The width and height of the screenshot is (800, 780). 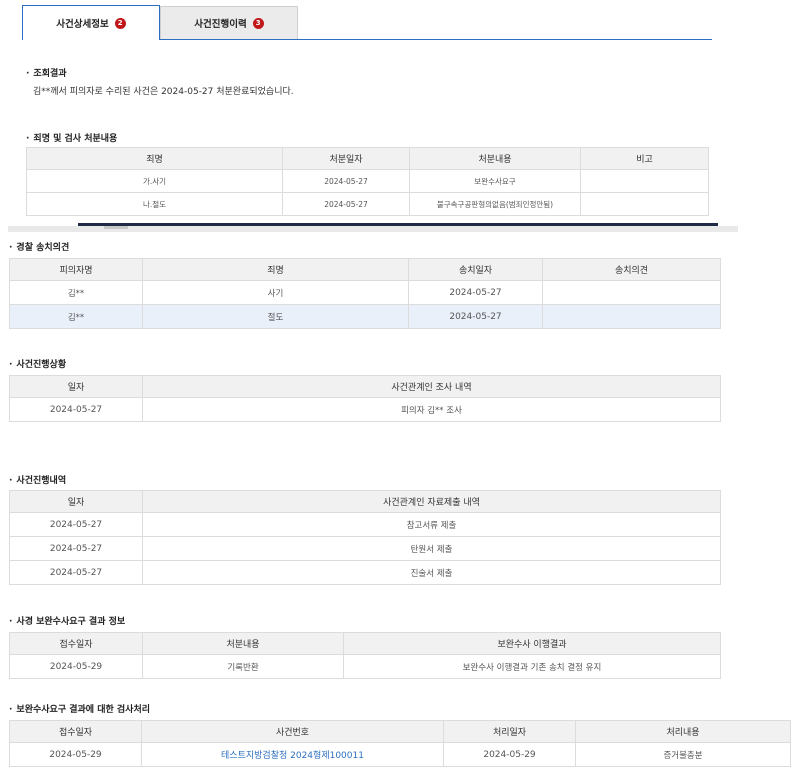 What do you see at coordinates (509, 731) in the screenshot?
I see `column-header: 처리일자` at bounding box center [509, 731].